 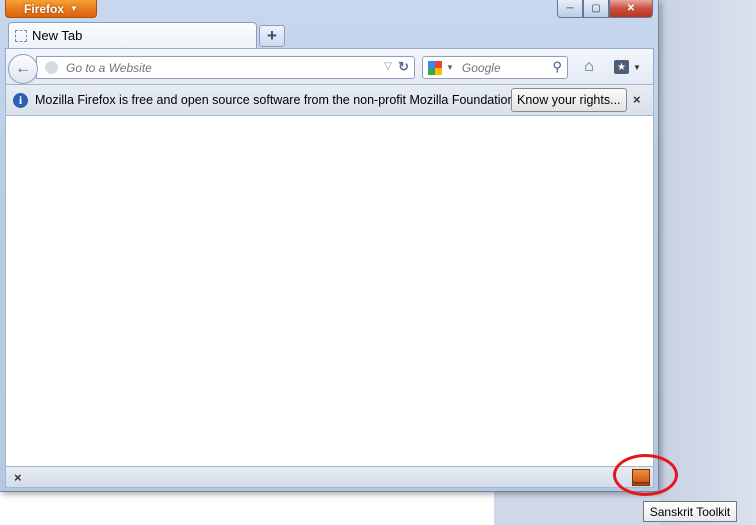 I want to click on addon-tooltip: Sanskrit Toolkit, so click(x=690, y=511).